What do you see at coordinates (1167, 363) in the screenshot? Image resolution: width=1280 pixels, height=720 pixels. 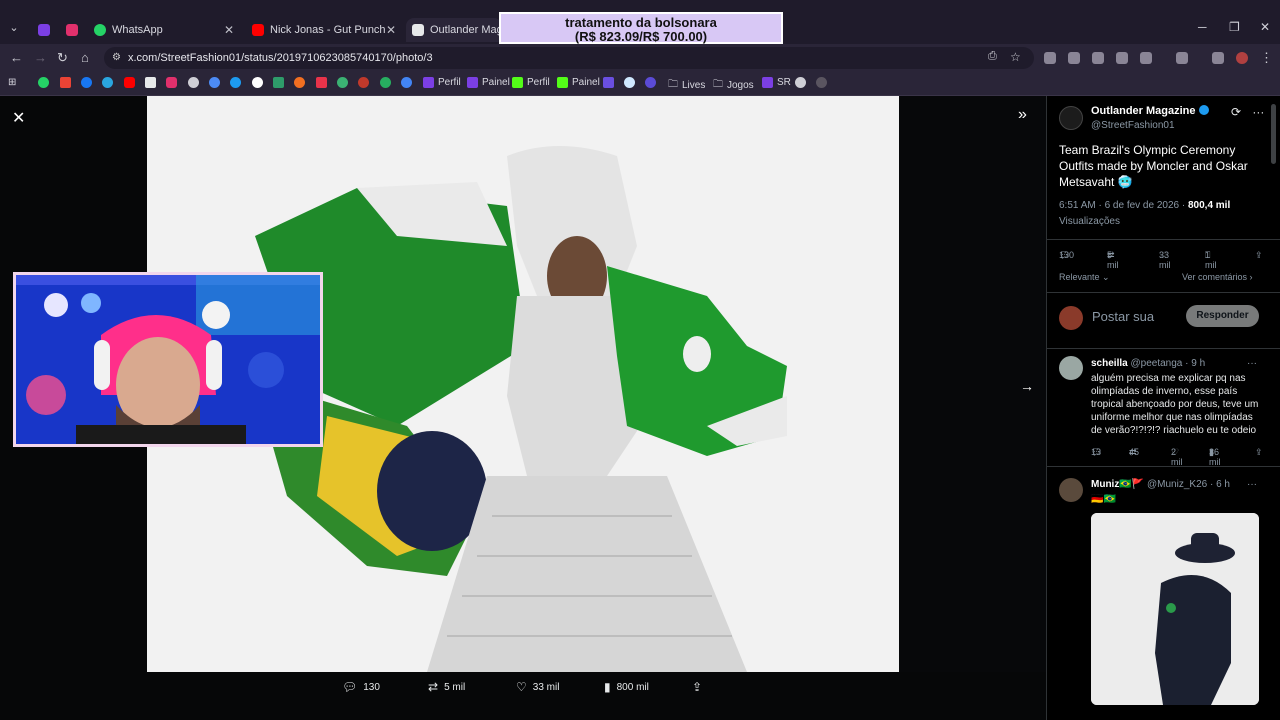 I see `comment-handle: @peetanga · 9 h` at bounding box center [1167, 363].